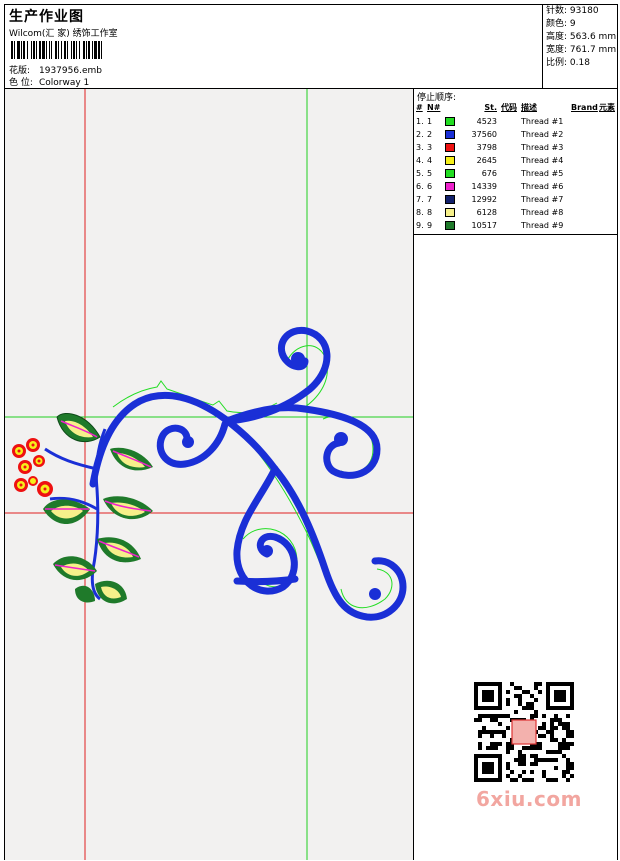 This screenshot has width=620, height=861. I want to click on thread-row: 5. 5 676 Thread #5, so click(515, 173).